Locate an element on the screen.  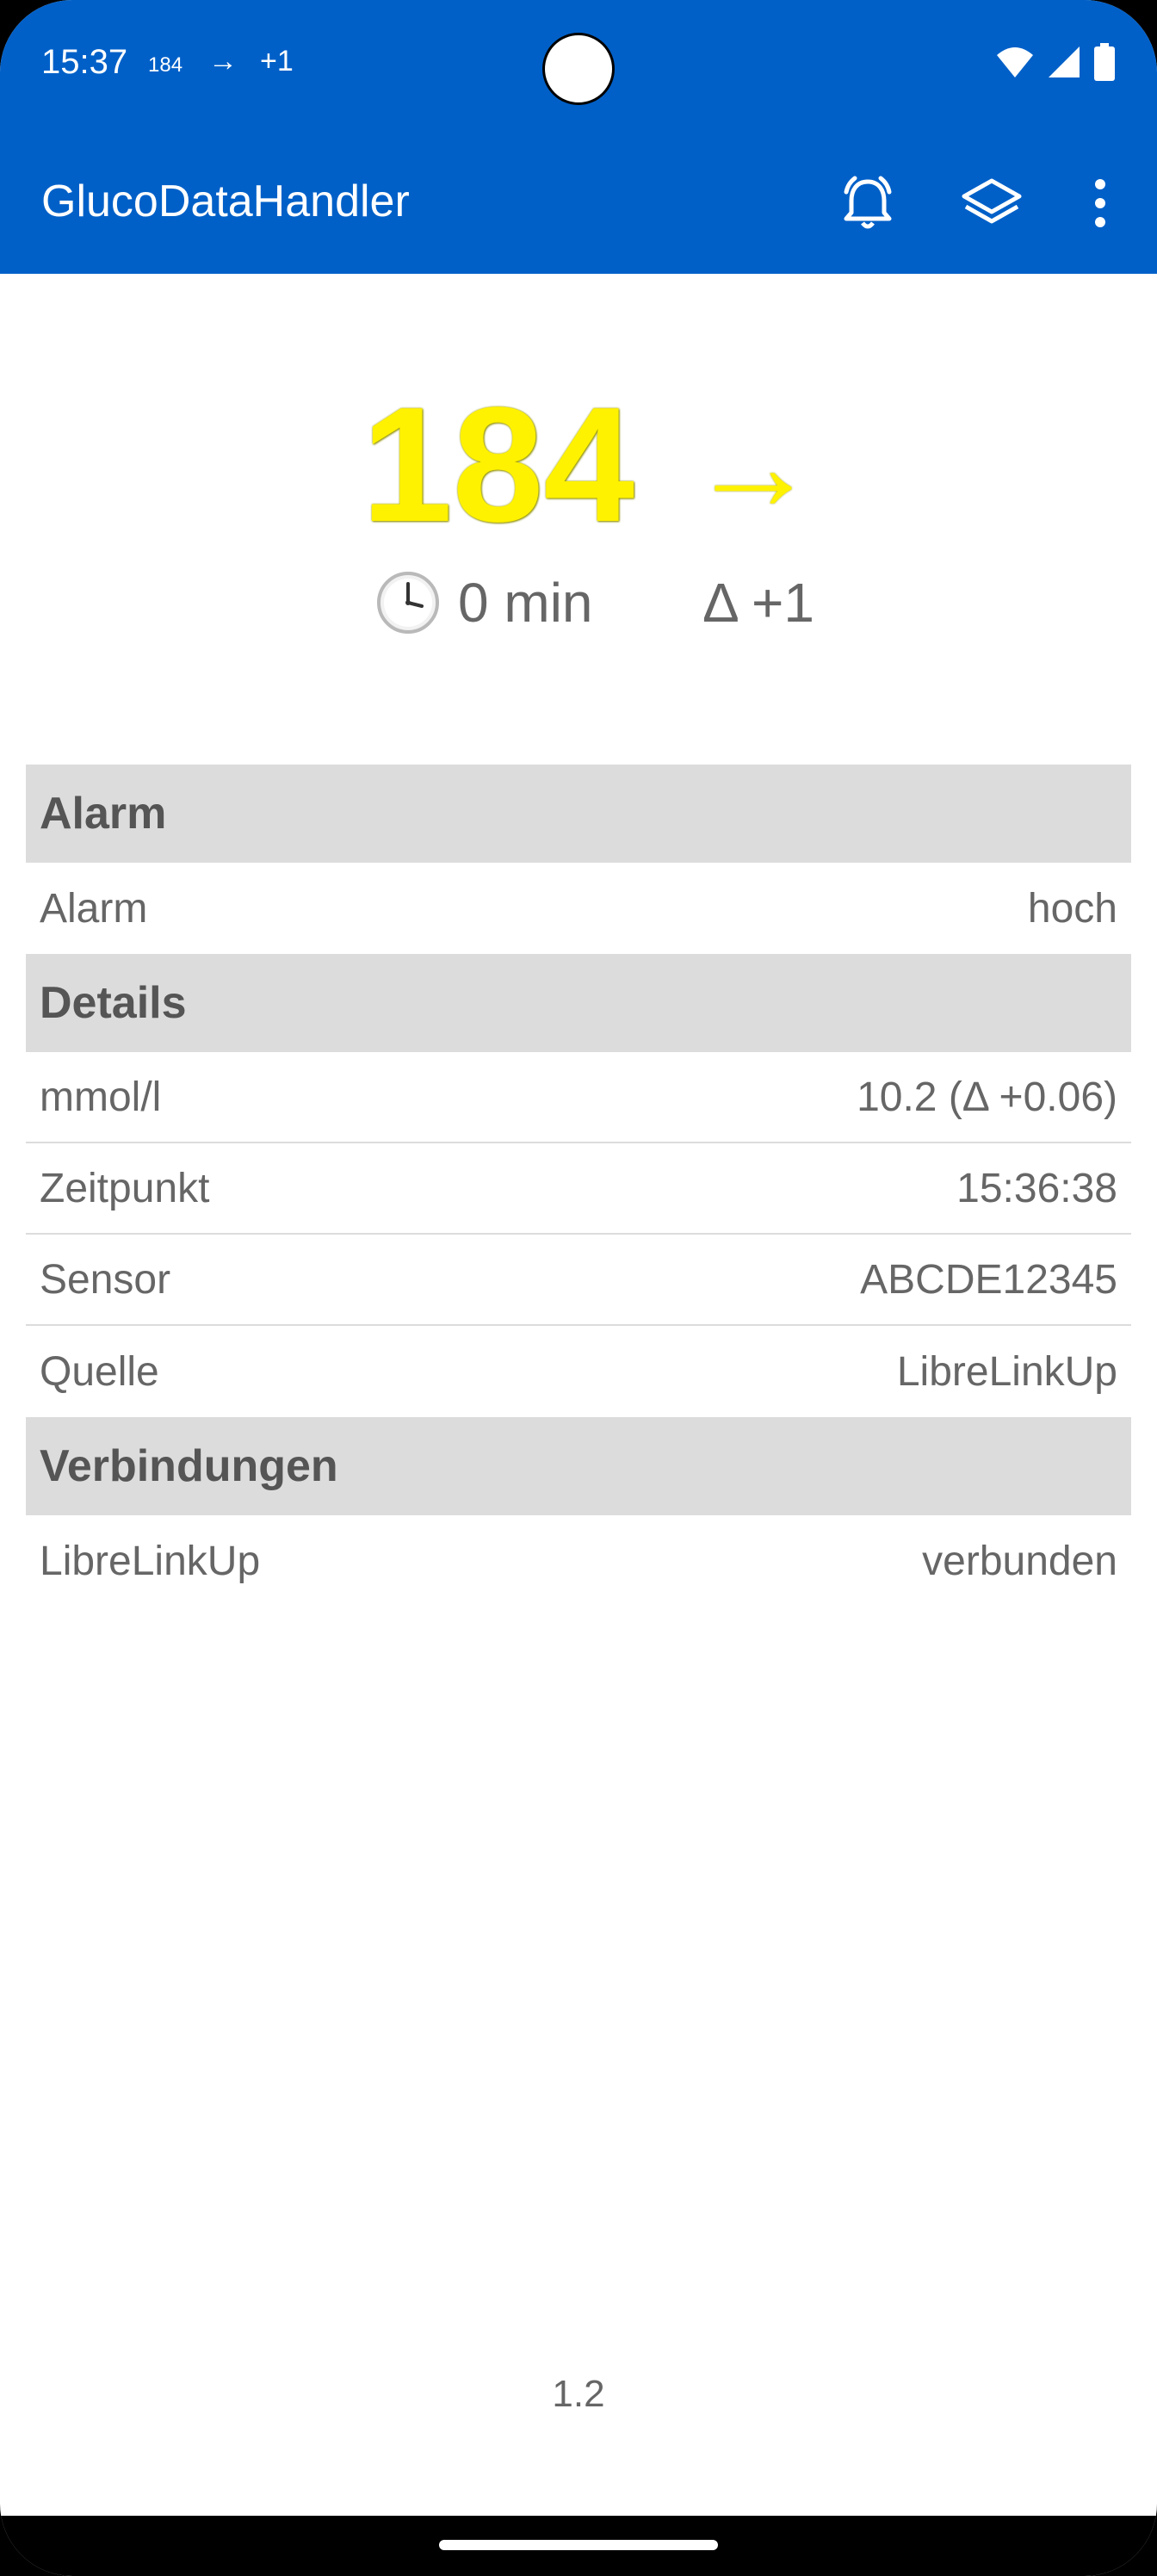
row-value: hoch is located at coordinates (1072, 908).